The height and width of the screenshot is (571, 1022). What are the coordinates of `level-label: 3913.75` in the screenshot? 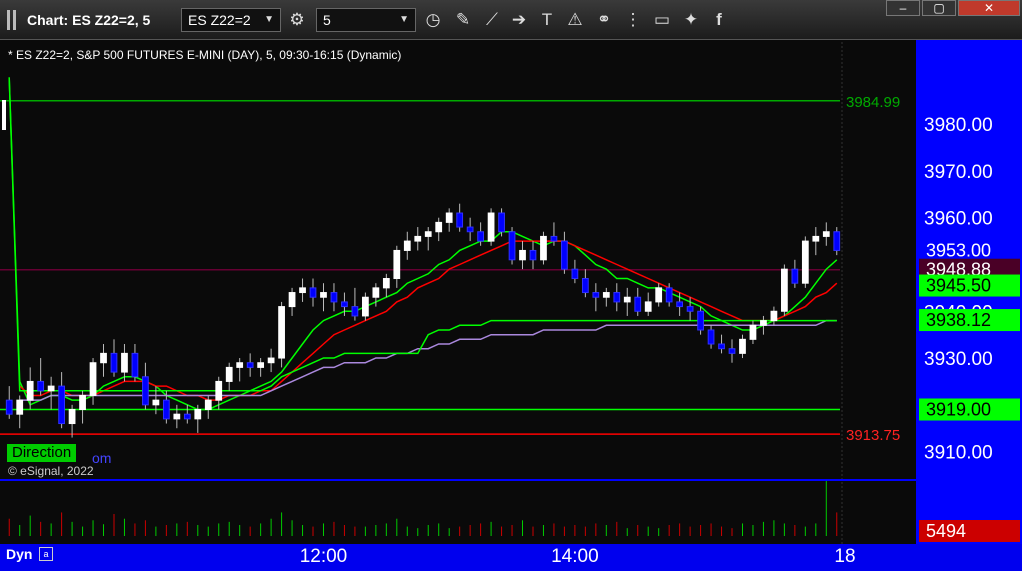 It's located at (873, 435).